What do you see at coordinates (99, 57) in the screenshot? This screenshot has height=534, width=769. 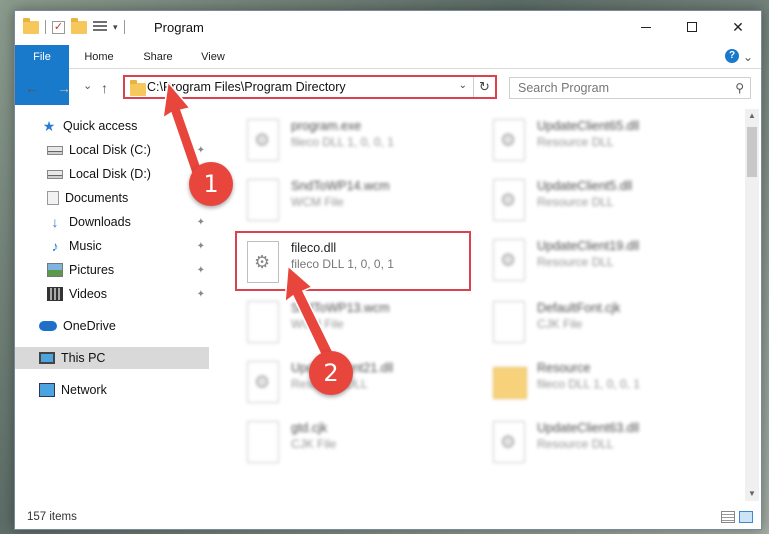 I see `tab-home: Home` at bounding box center [99, 57].